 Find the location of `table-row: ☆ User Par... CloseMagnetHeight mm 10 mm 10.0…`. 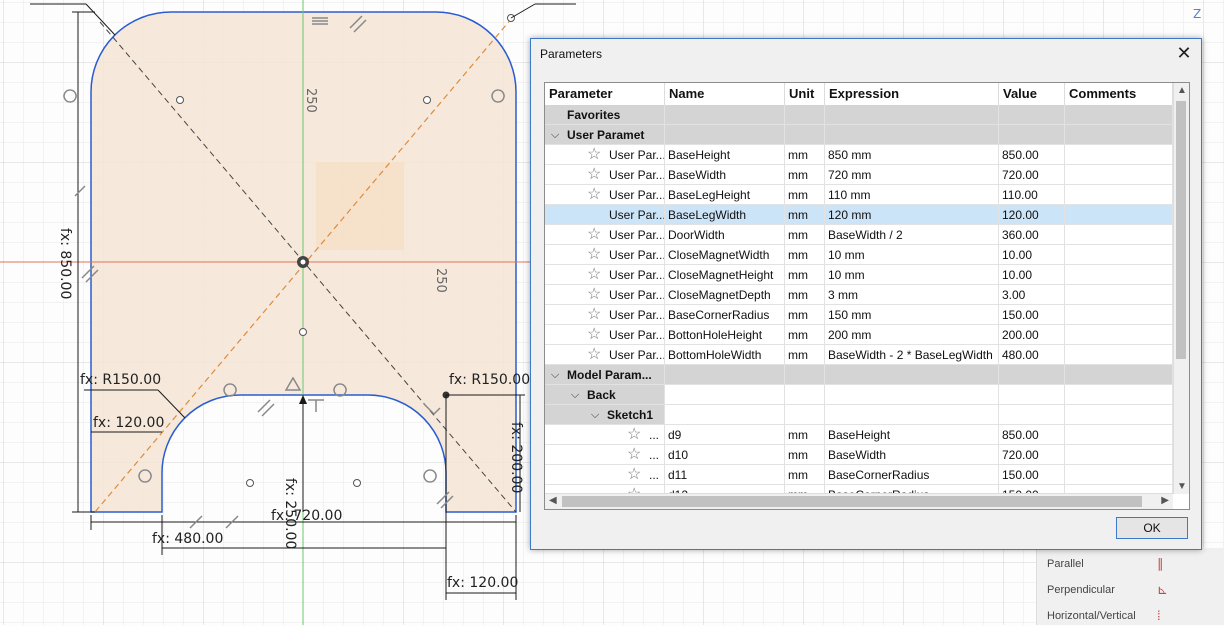

table-row: ☆ User Par... CloseMagnetHeight mm 10 mm 10.0… is located at coordinates (859, 275).